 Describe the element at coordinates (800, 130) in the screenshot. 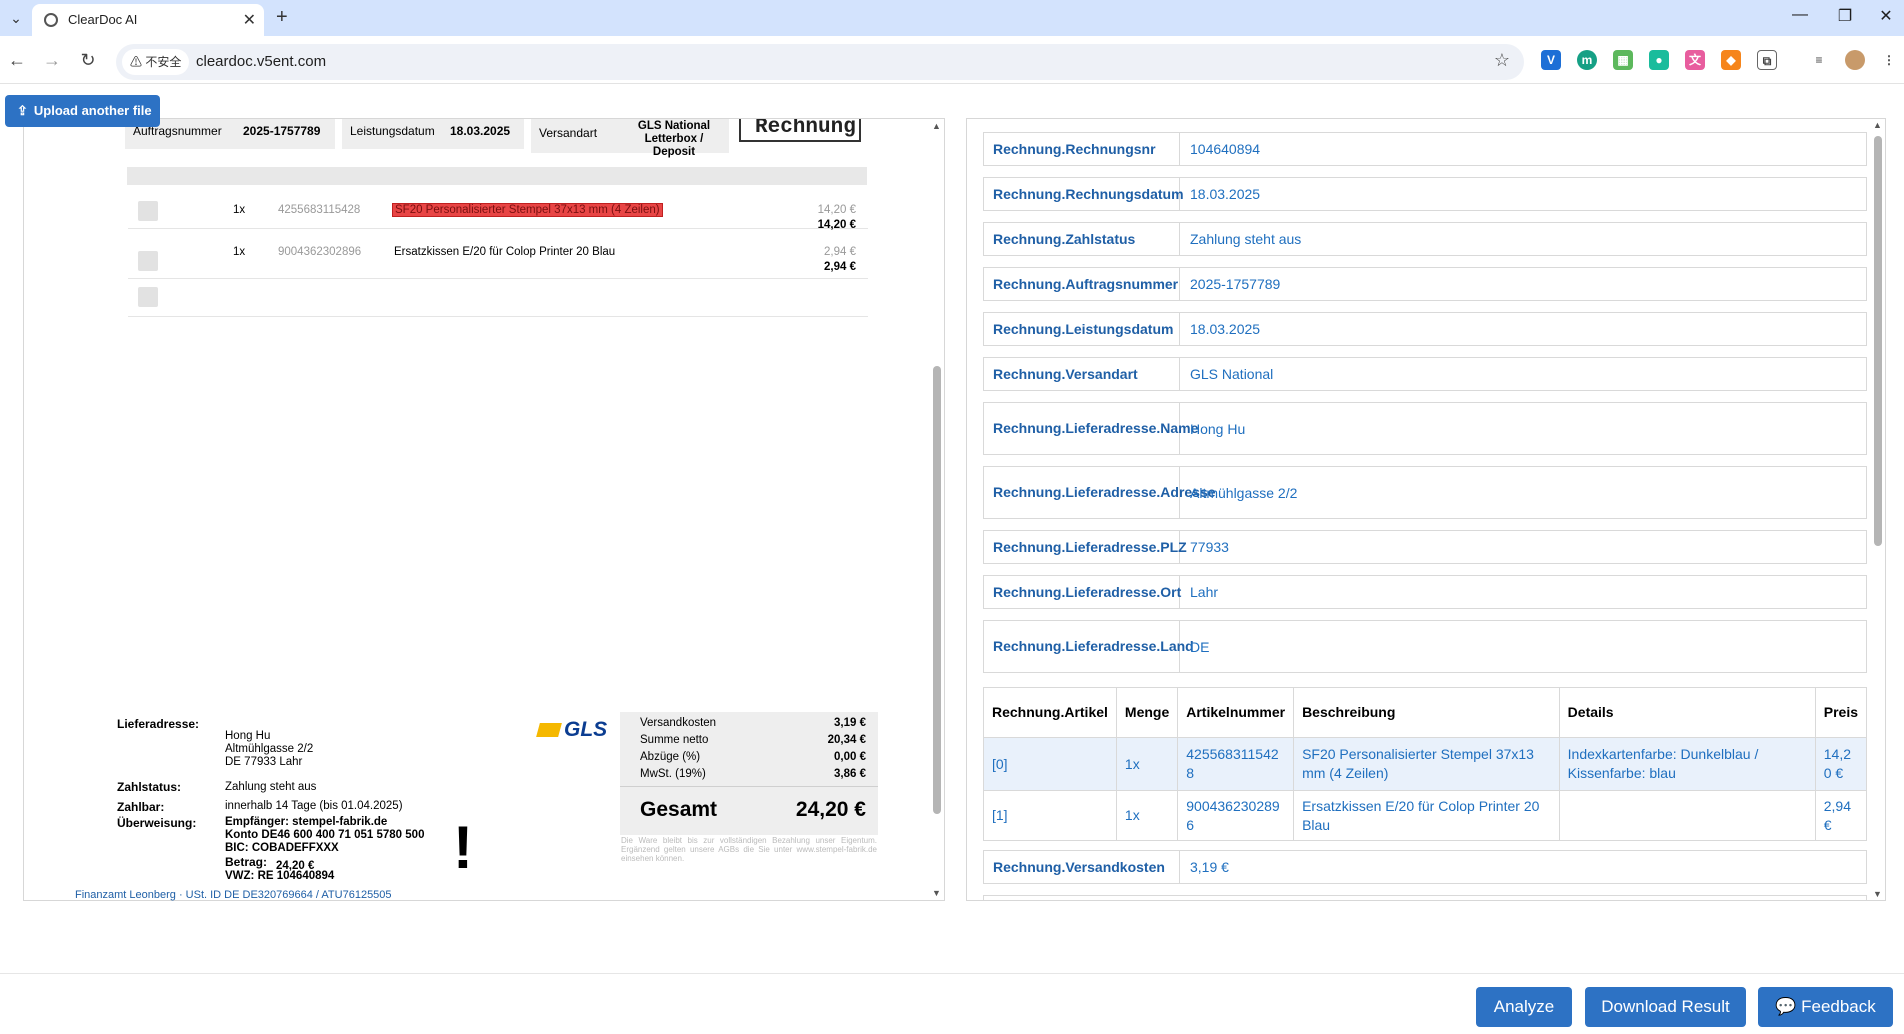

I see `invoice-stamp: Rechnung` at that location.